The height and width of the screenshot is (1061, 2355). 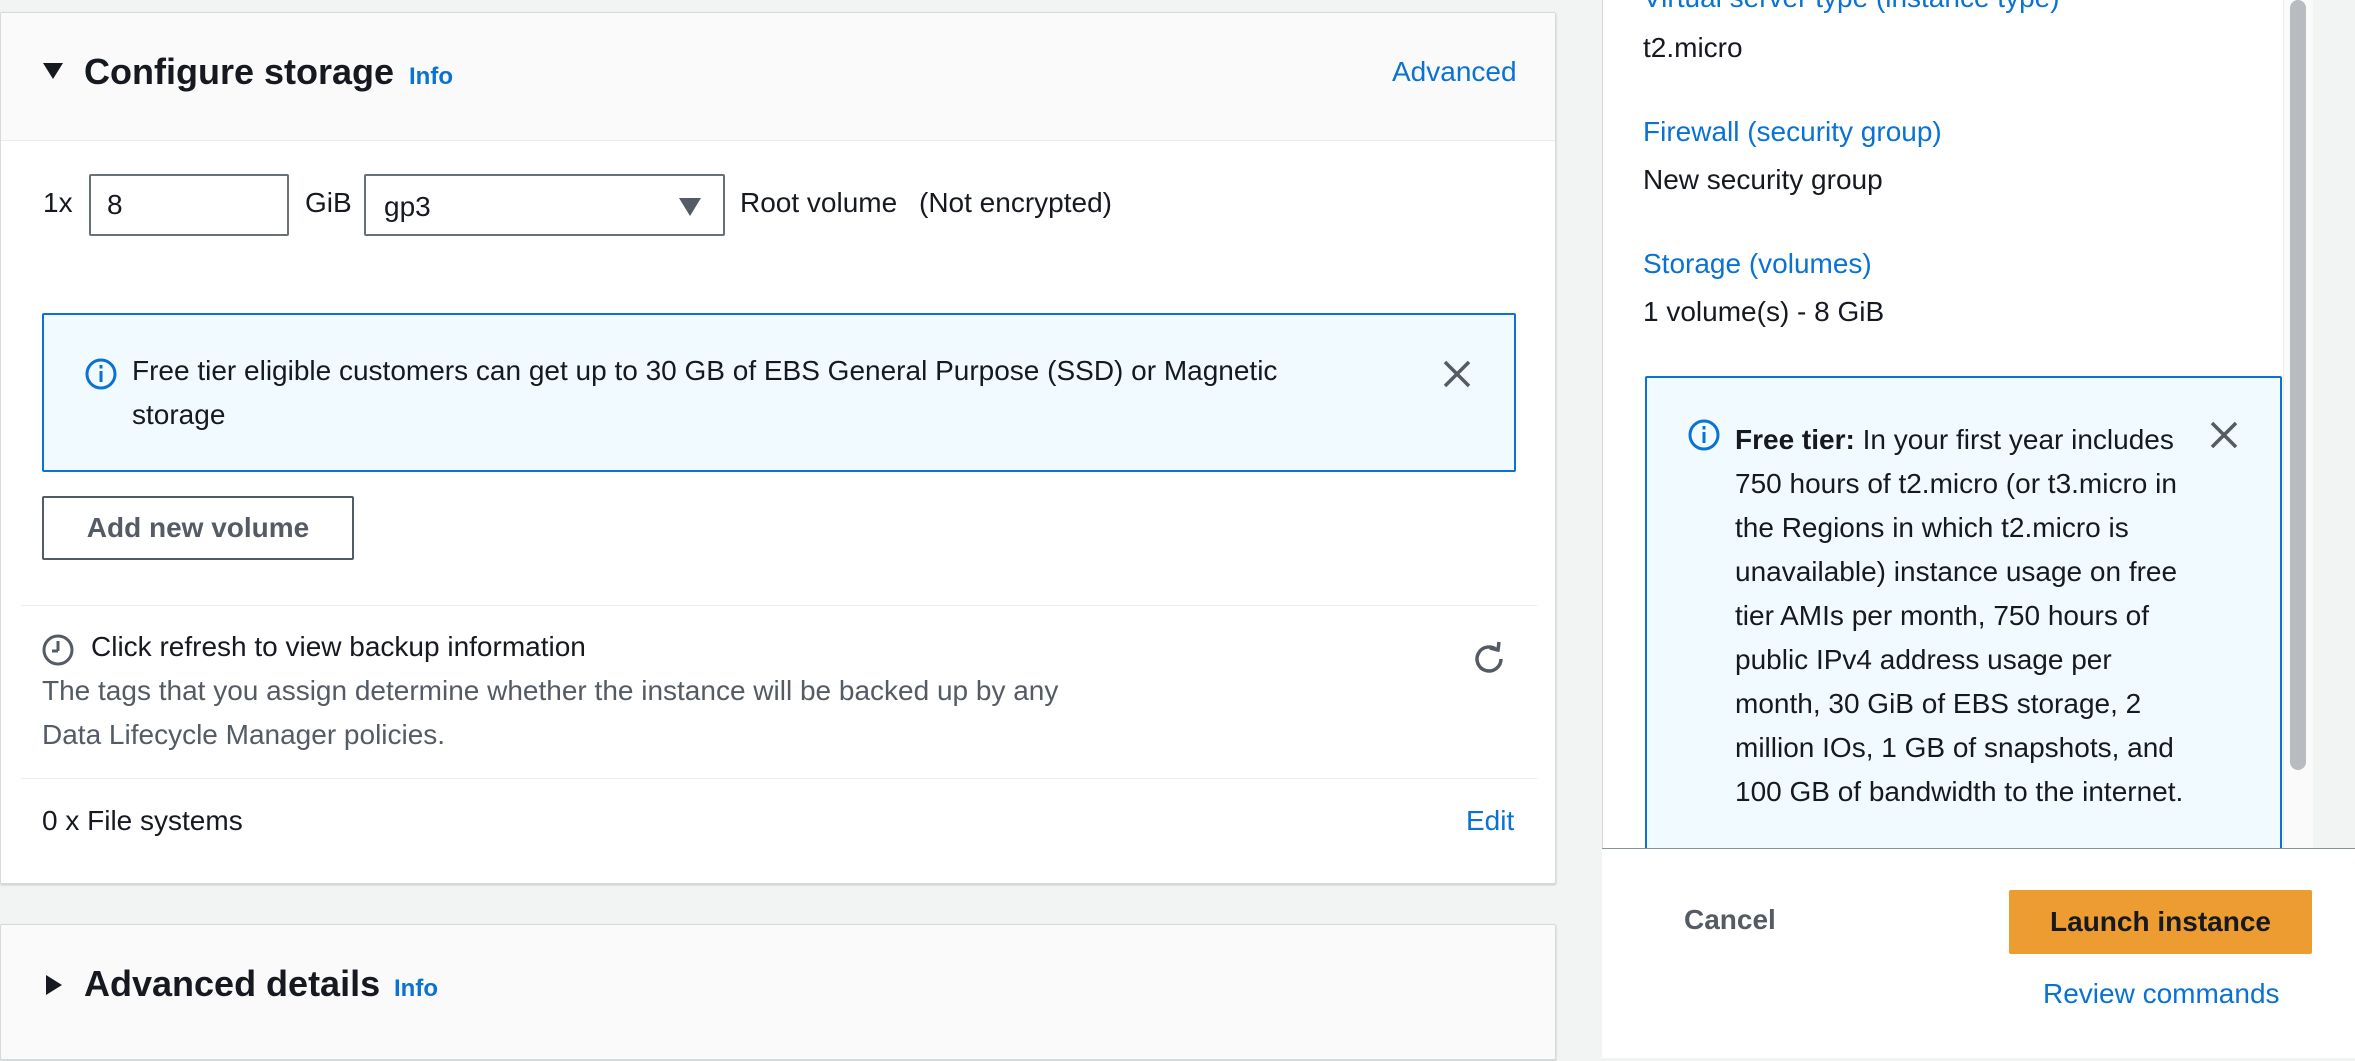 What do you see at coordinates (1792, 132) in the screenshot?
I see `firewall-label: Firewall (security group)` at bounding box center [1792, 132].